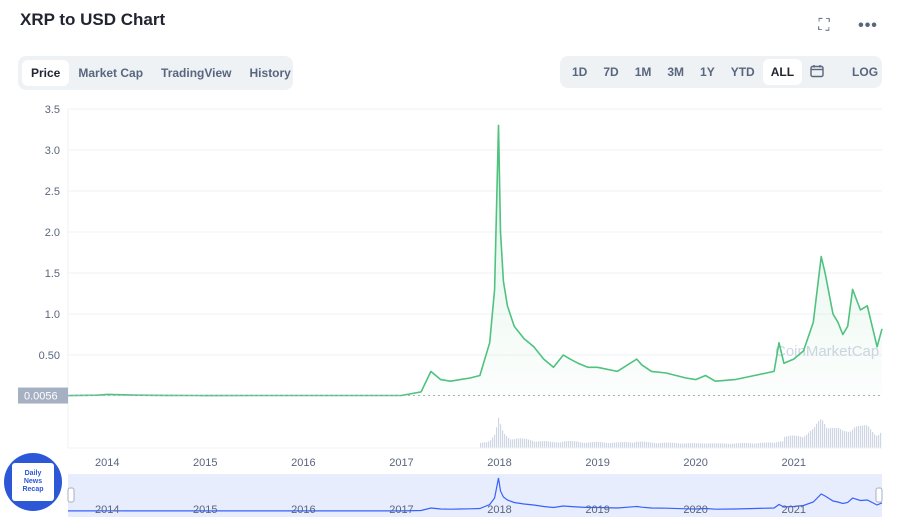 Image resolution: width=900 pixels, height=531 pixels. I want to click on news-badge: Daily News Recap, so click(33, 482).